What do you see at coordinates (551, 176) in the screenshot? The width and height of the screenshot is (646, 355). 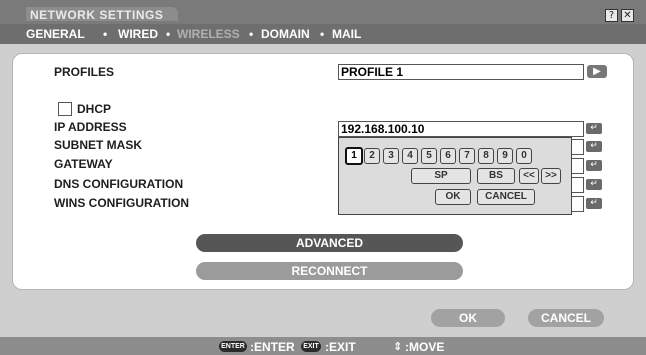 I see `key-right: >>` at bounding box center [551, 176].